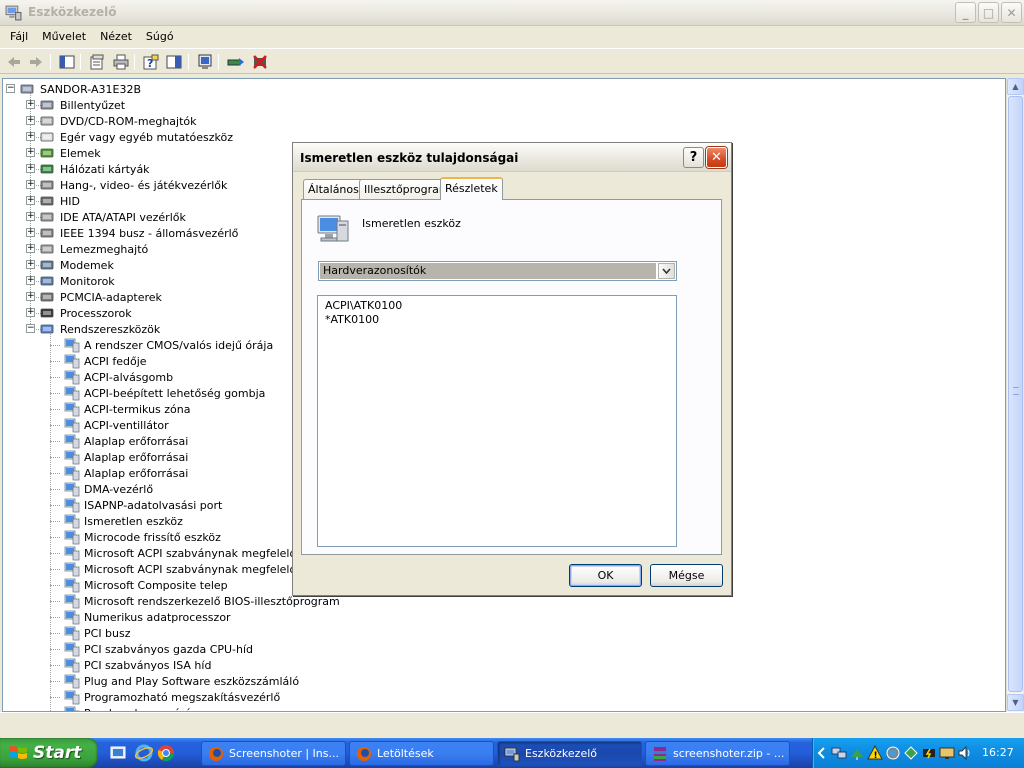 Image resolution: width=1024 pixels, height=768 pixels. What do you see at coordinates (160, 36) in the screenshot?
I see `menu-help: Súgó` at bounding box center [160, 36].